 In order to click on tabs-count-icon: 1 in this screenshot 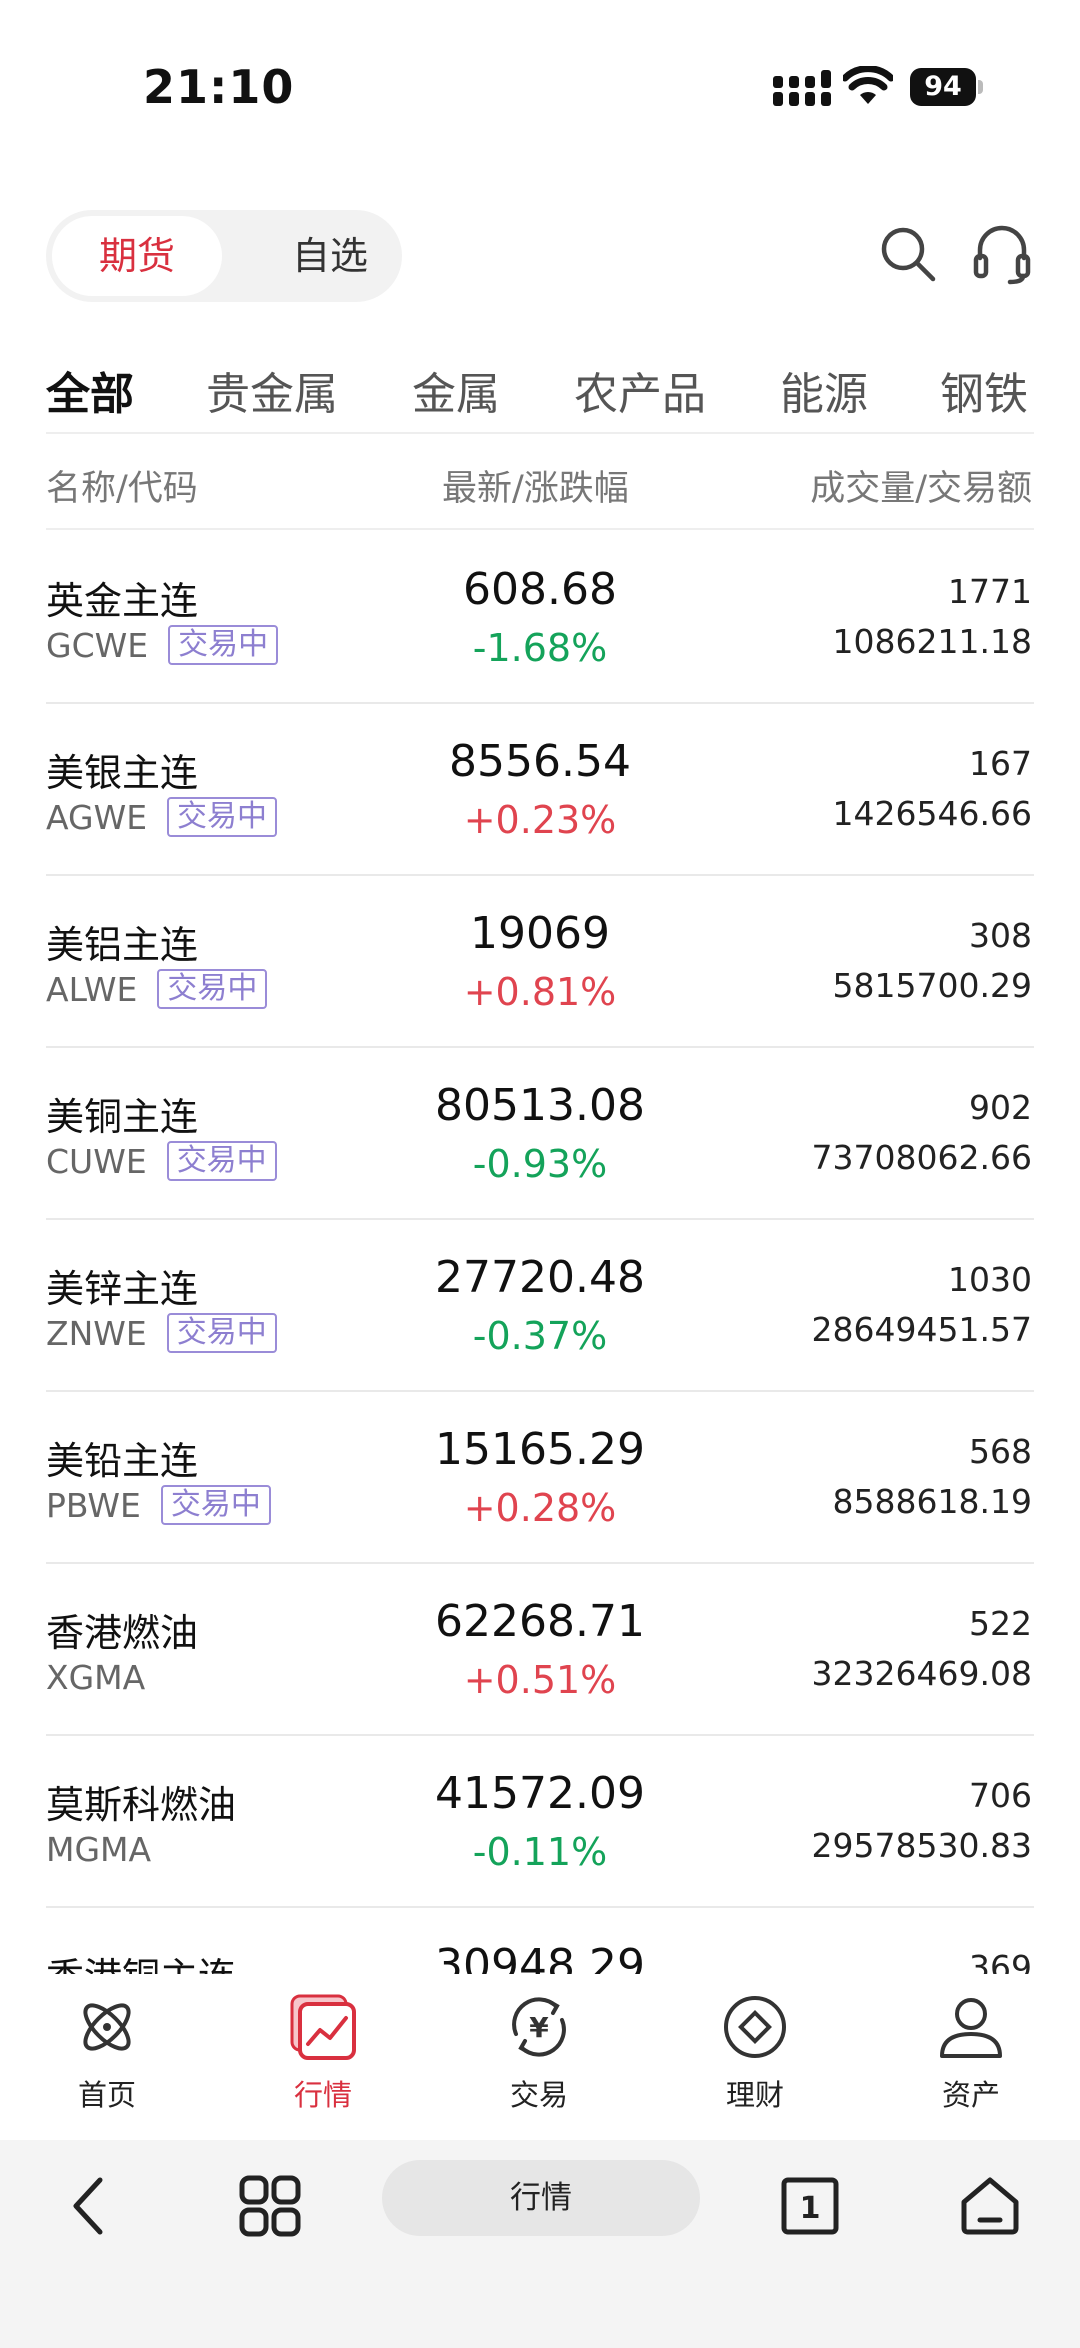, I will do `click(810, 2206)`.